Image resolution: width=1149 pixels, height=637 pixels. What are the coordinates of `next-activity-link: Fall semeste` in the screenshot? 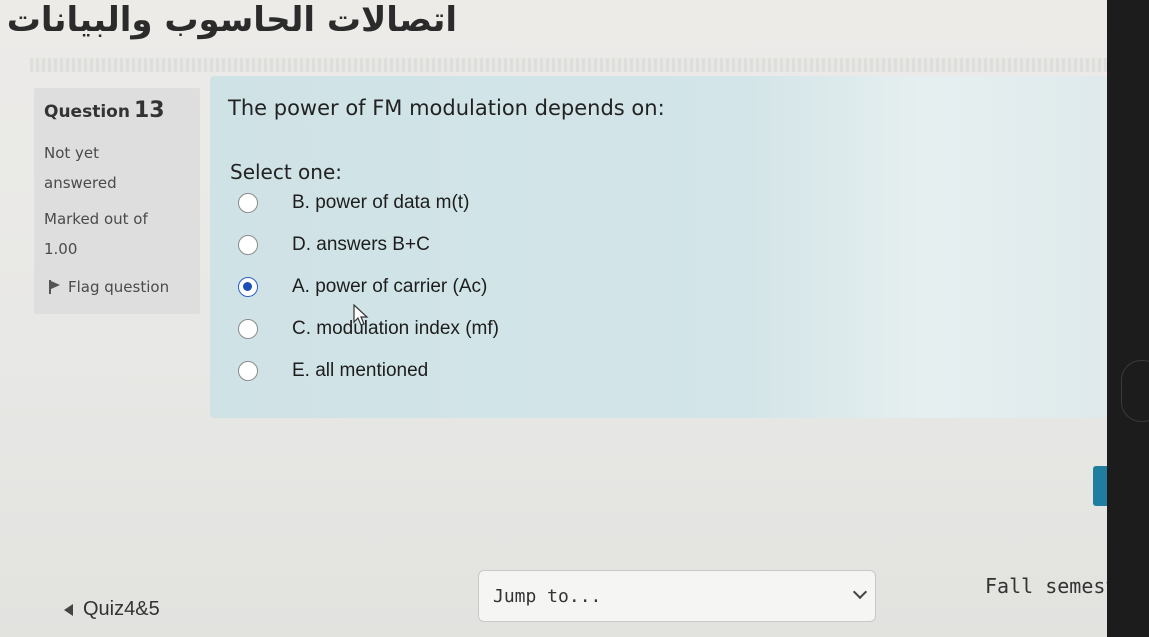 It's located at (1046, 586).